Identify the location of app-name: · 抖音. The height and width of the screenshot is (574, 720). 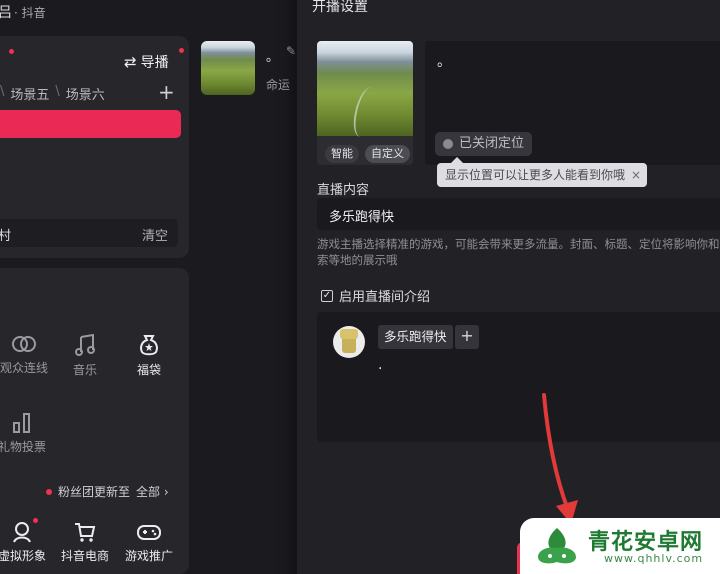
(30, 13).